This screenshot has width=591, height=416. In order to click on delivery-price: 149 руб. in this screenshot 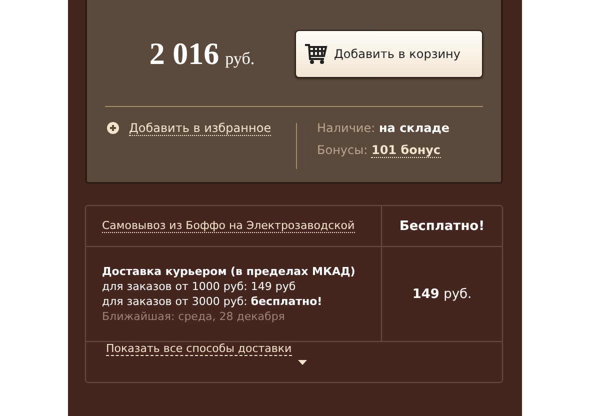, I will do `click(442, 294)`.